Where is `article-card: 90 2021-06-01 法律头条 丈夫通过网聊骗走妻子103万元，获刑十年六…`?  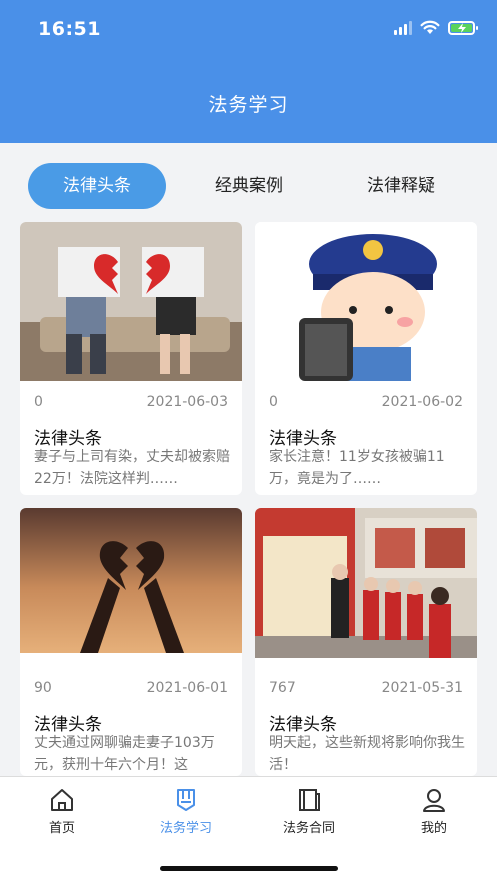
article-card: 90 2021-06-01 法律头条 丈夫通过网聊骗走妻子103万元，获刑十年六… is located at coordinates (131, 642).